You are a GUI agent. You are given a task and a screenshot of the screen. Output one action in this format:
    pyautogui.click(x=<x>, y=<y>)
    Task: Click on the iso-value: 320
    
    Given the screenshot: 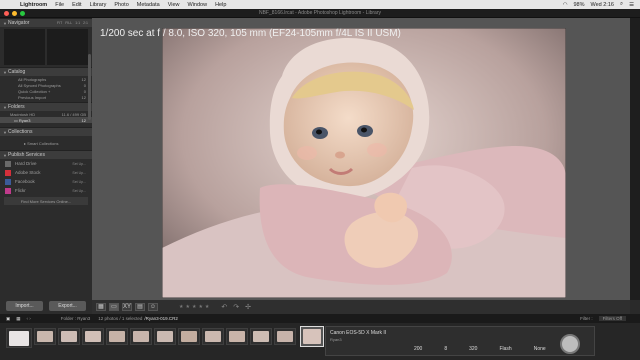 What is the action you would take?
    pyautogui.click(x=473, y=349)
    